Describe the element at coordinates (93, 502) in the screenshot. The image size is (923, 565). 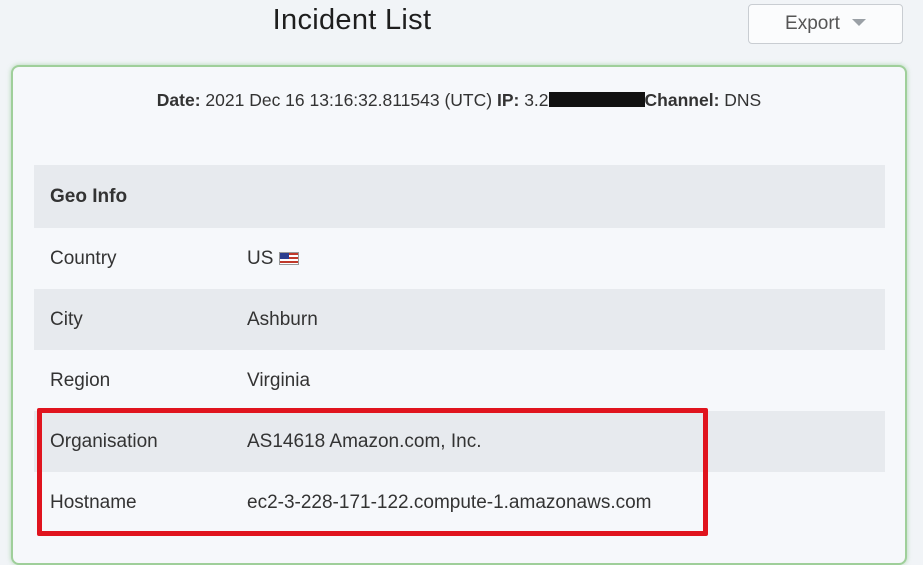
I see `row-label: Hostname` at that location.